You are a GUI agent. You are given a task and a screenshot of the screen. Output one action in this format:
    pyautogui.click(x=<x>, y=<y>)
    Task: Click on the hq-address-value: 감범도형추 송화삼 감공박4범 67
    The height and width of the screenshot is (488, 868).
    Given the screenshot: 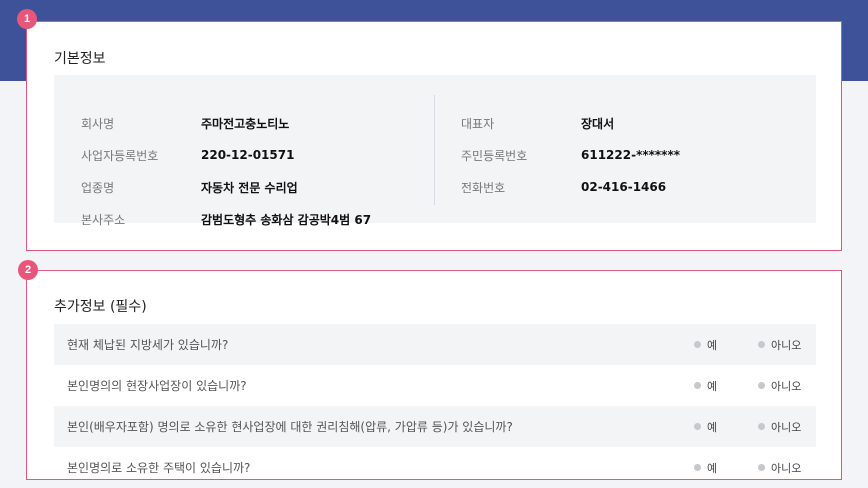 What is the action you would take?
    pyautogui.click(x=286, y=219)
    